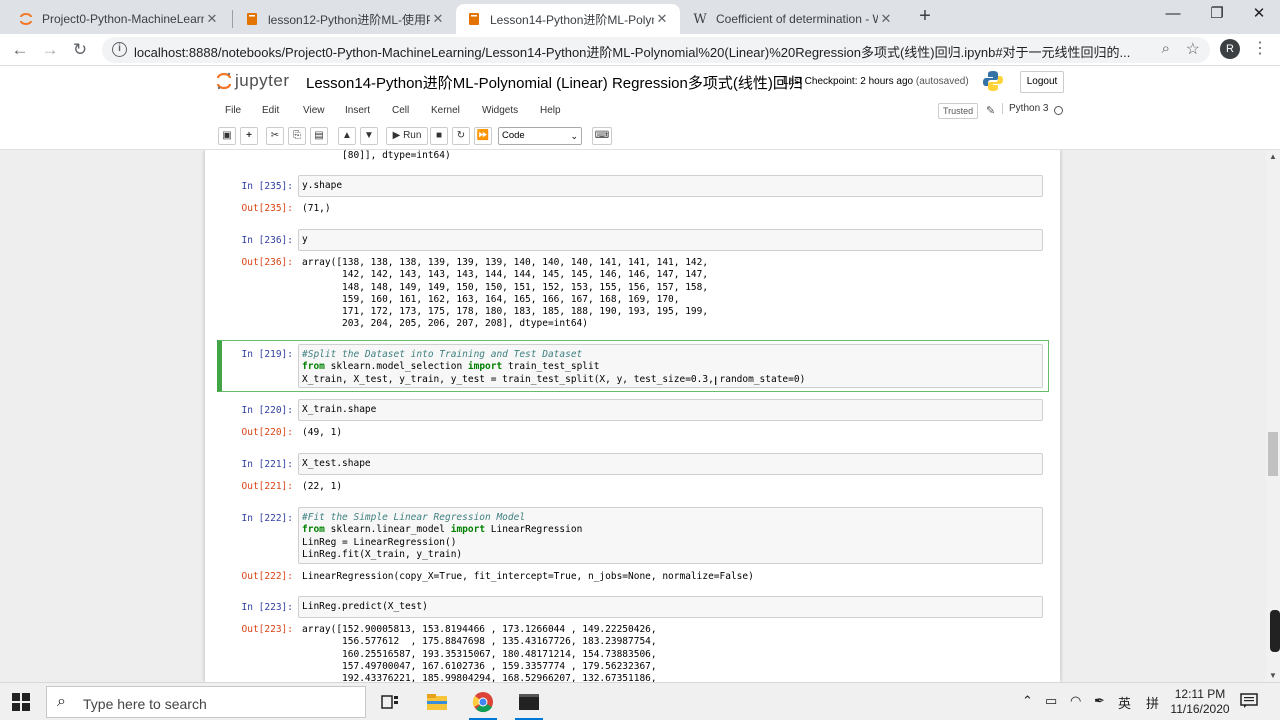  What do you see at coordinates (390, 702) in the screenshot?
I see `task-view-icon` at bounding box center [390, 702].